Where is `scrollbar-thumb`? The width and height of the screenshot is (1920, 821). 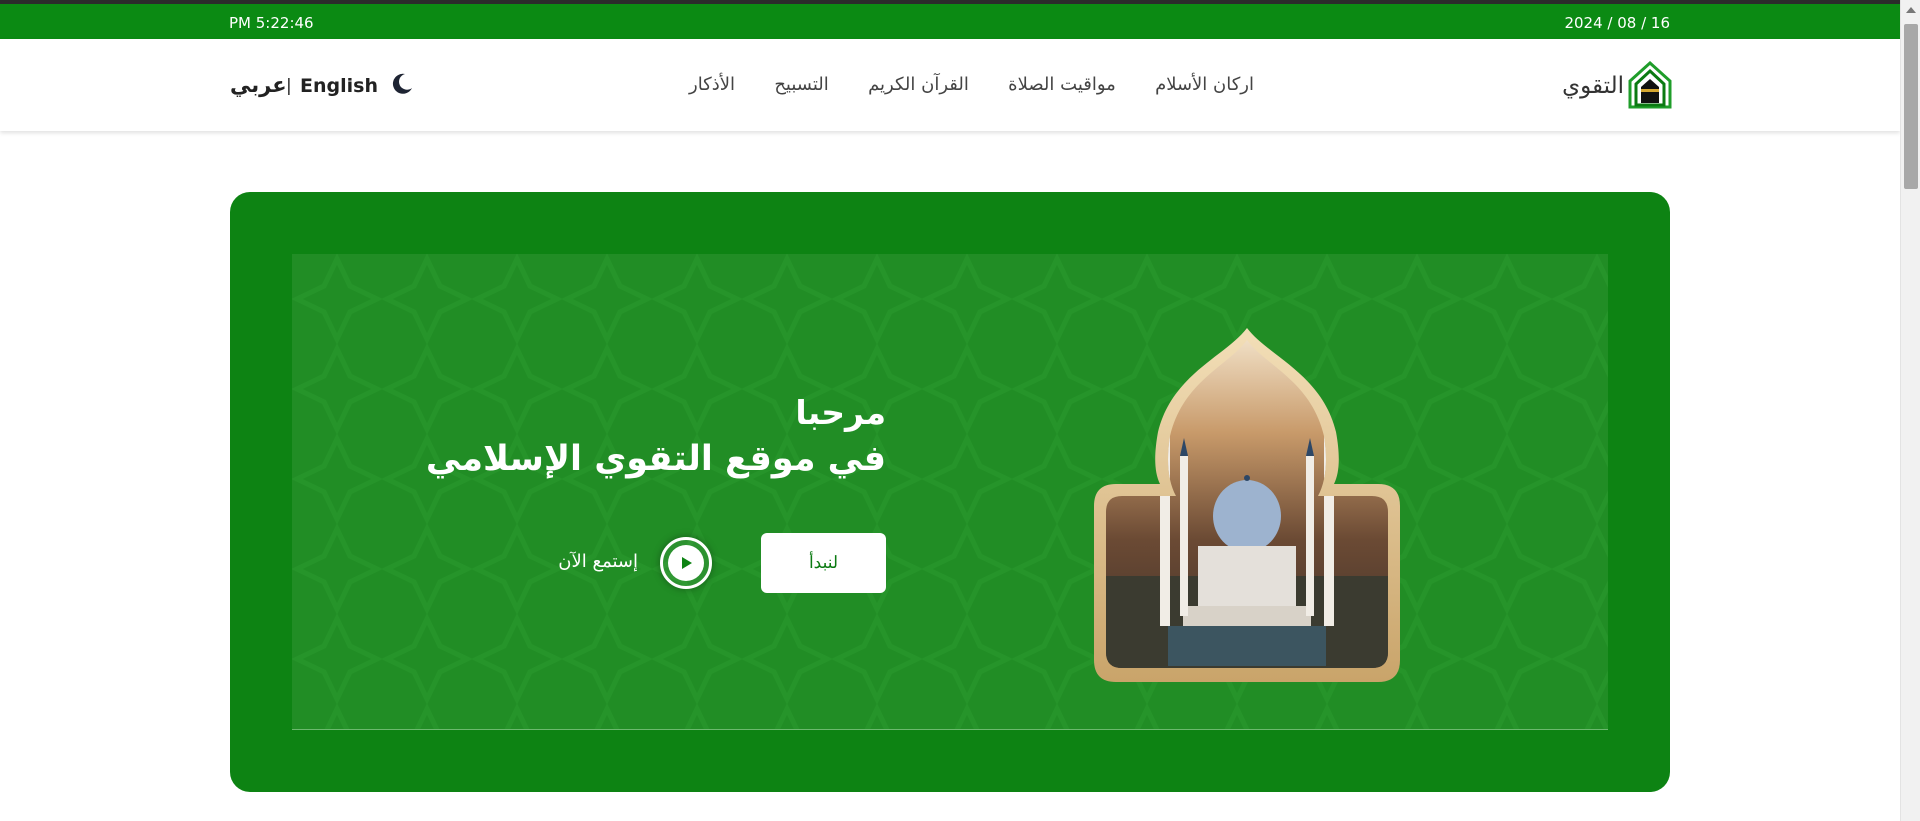
scrollbar-thumb is located at coordinates (1911, 106).